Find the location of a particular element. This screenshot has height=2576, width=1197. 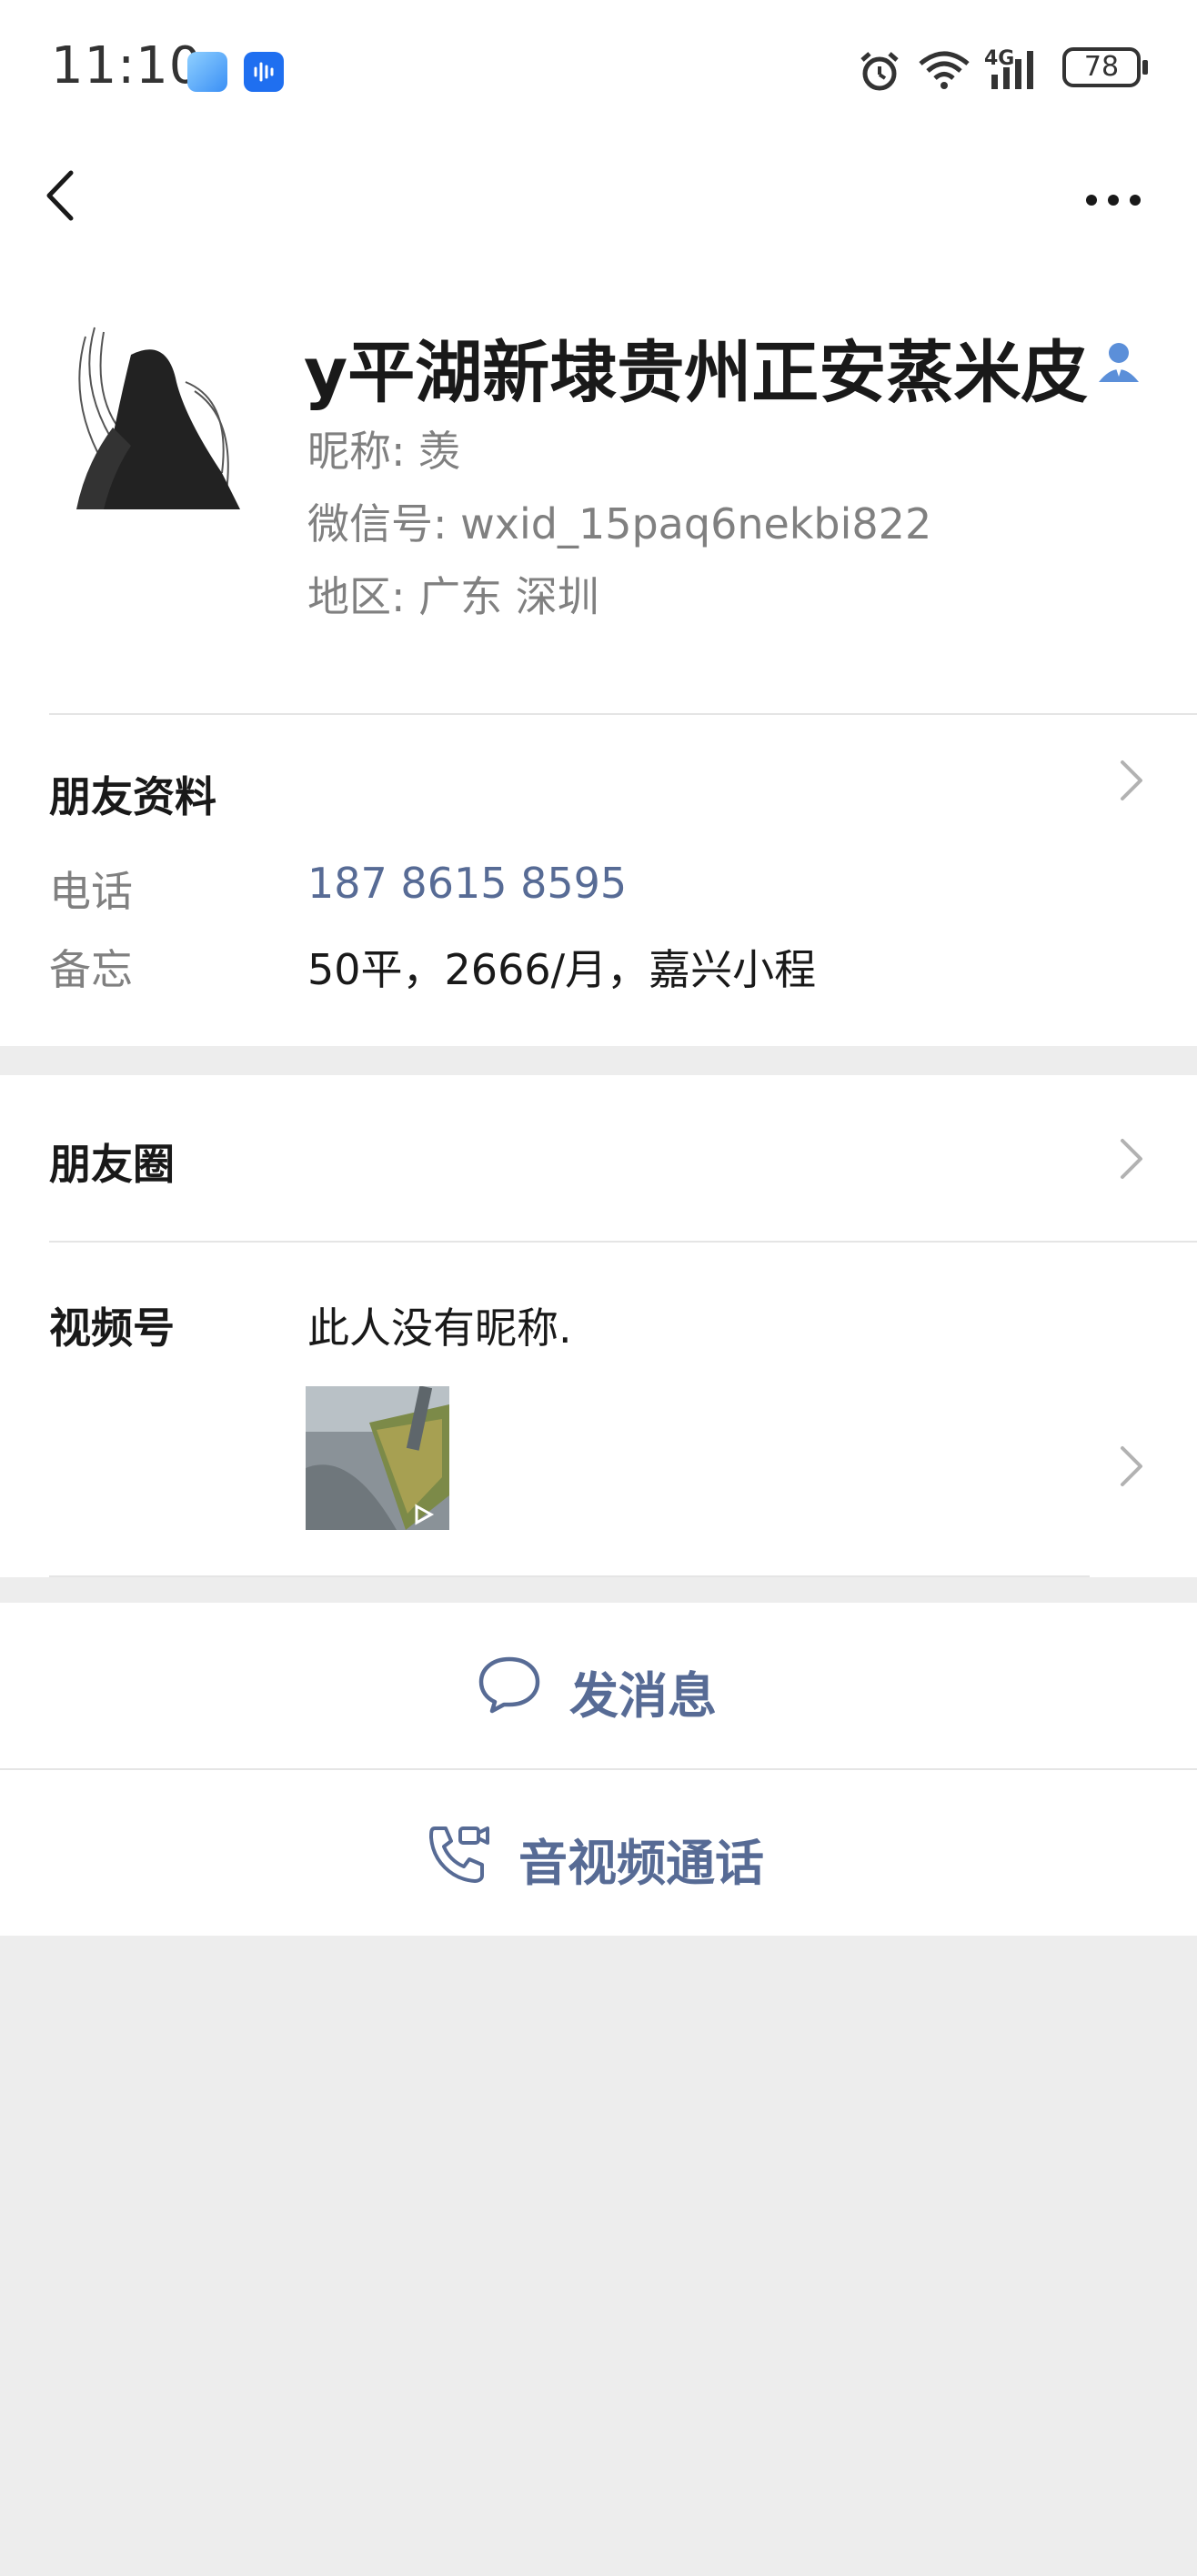

channels-nickname: 此人没有昵称. is located at coordinates (439, 1328).